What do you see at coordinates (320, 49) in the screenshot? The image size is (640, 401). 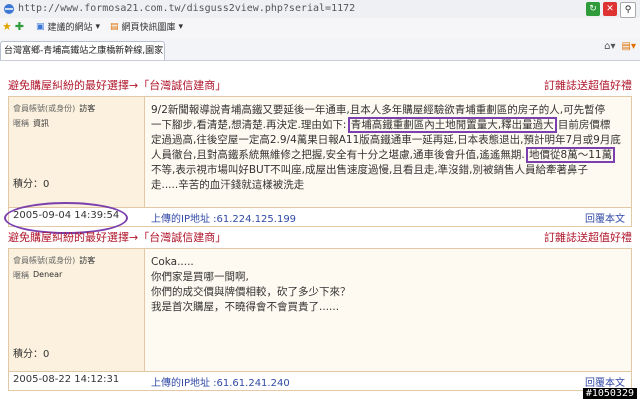 I see `tab-bar: 台灣富鄉-青埔高鐵站之康橋新幹線,園家... ⌂▾ ▤▾` at bounding box center [320, 49].